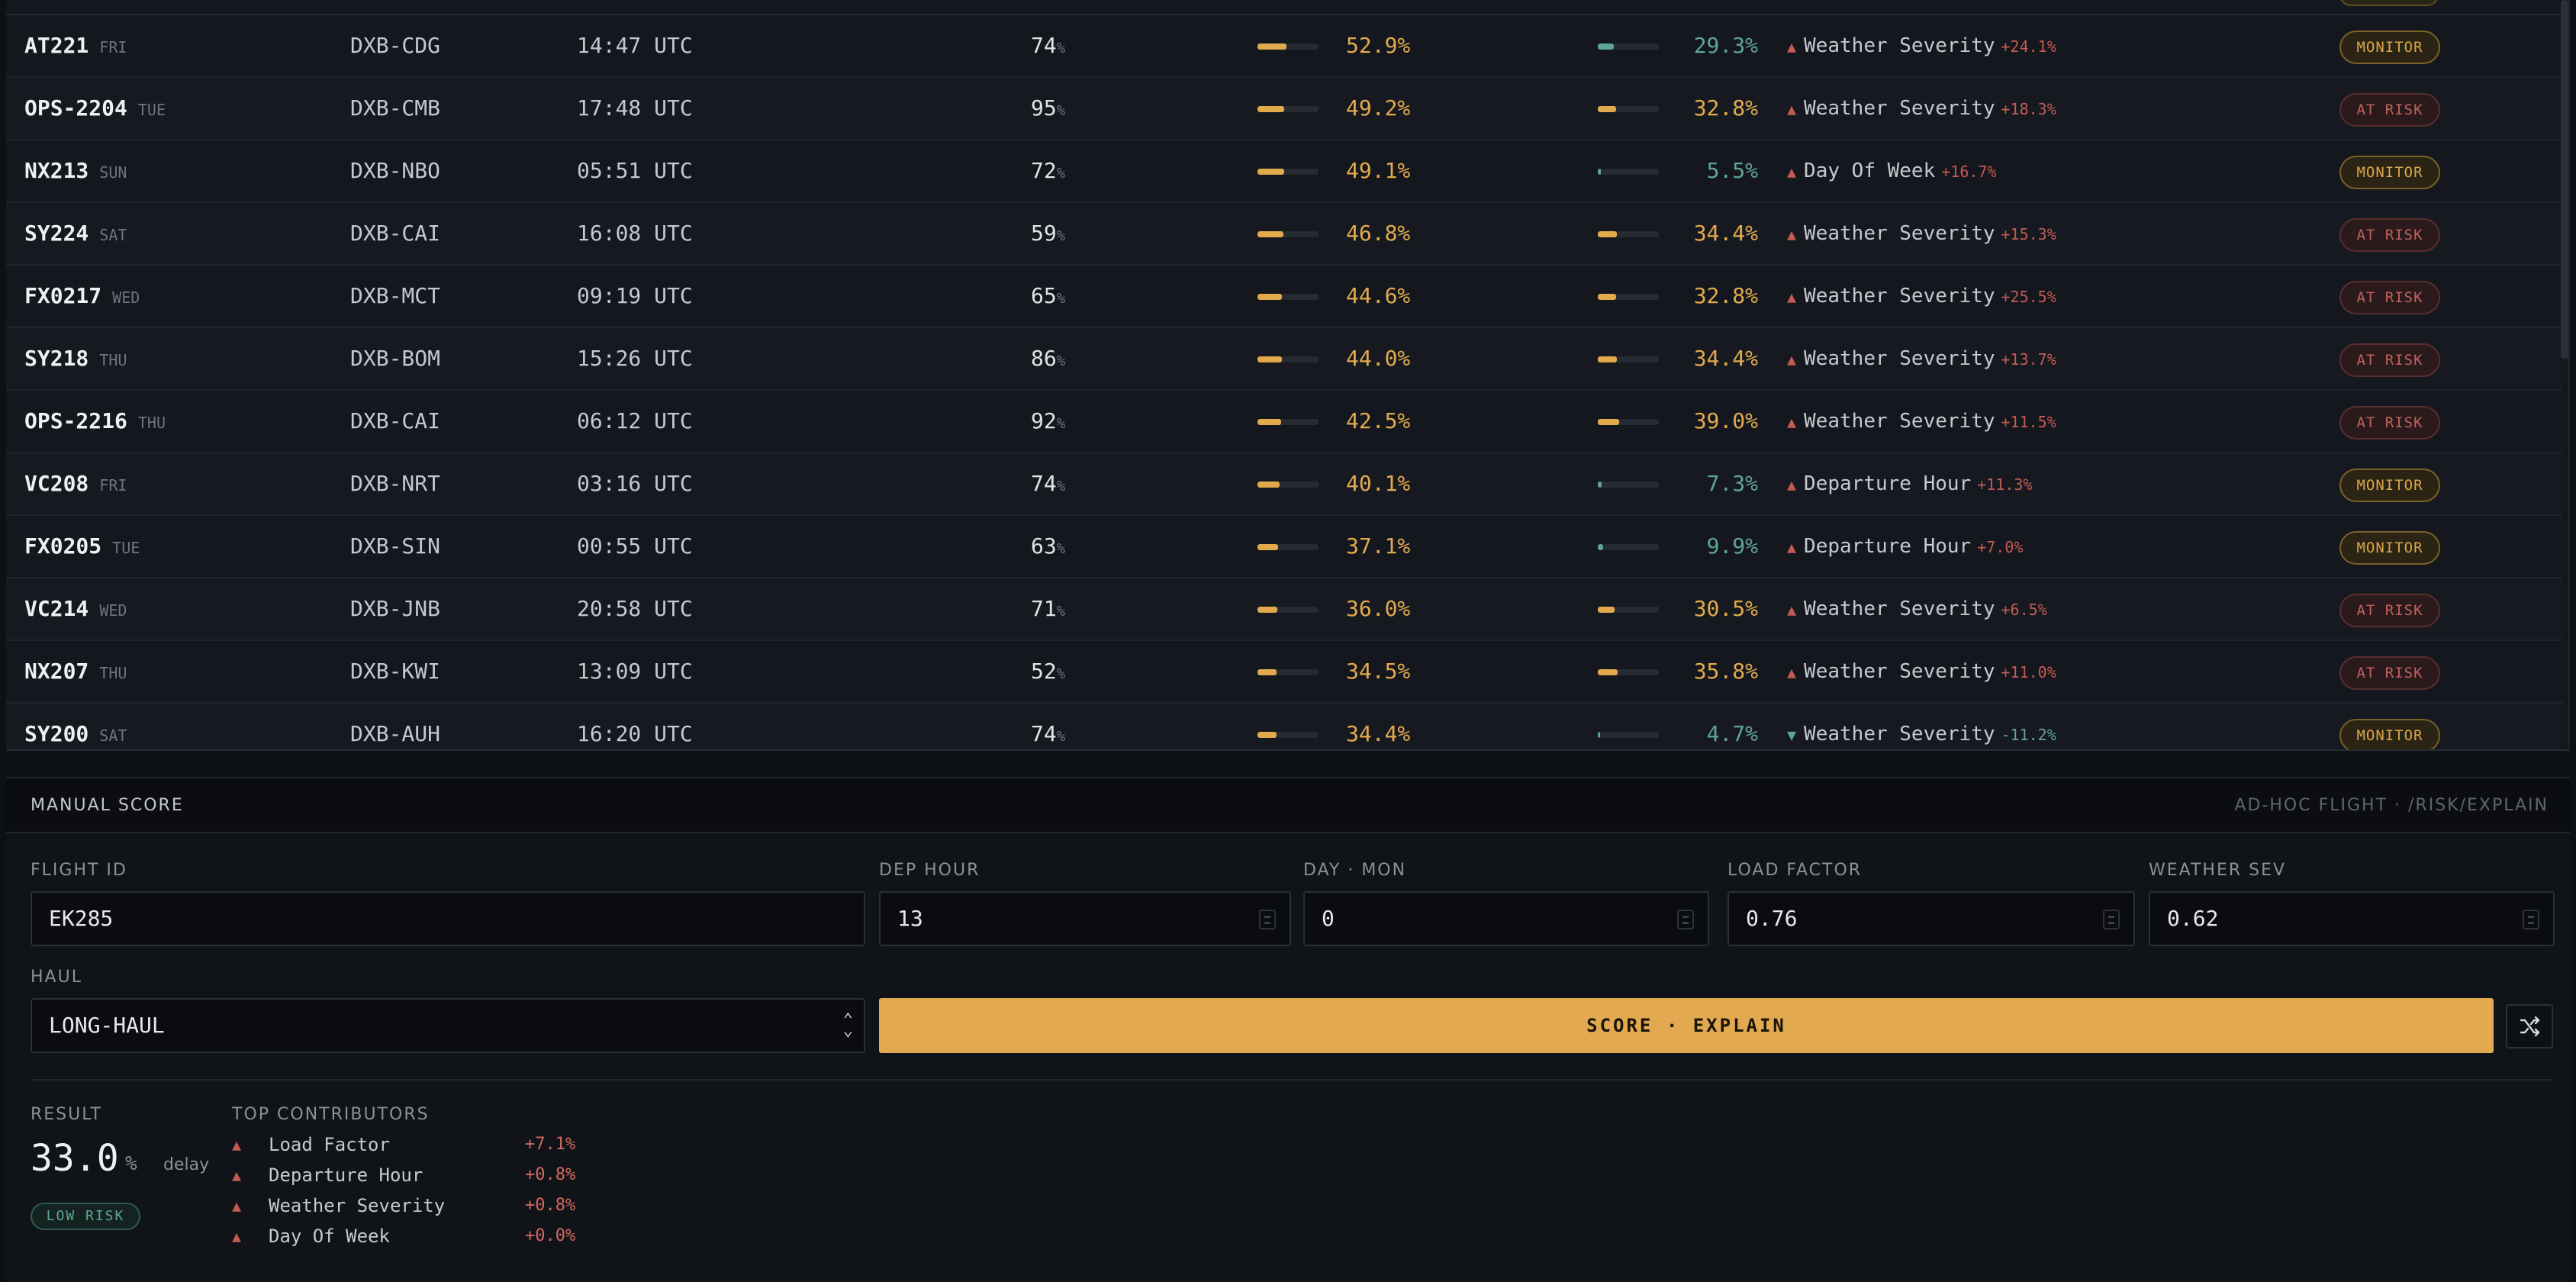 The height and width of the screenshot is (1282, 2576). Describe the element at coordinates (1044, 170) in the screenshot. I see `load-value: 72` at that location.